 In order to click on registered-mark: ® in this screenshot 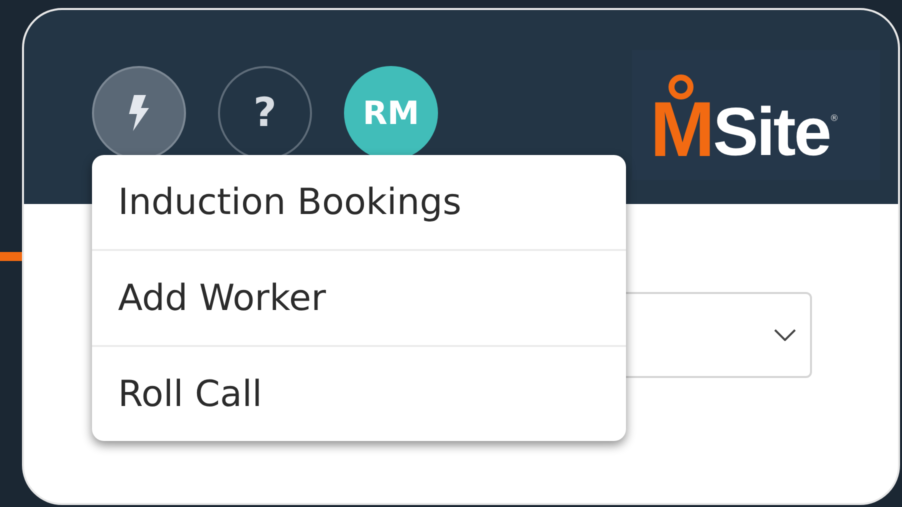, I will do `click(834, 119)`.